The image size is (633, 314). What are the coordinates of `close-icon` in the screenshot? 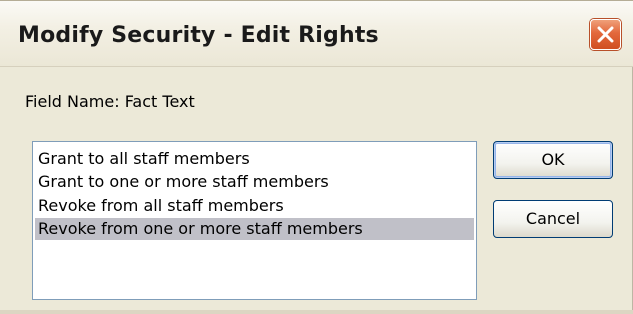 It's located at (605, 34).